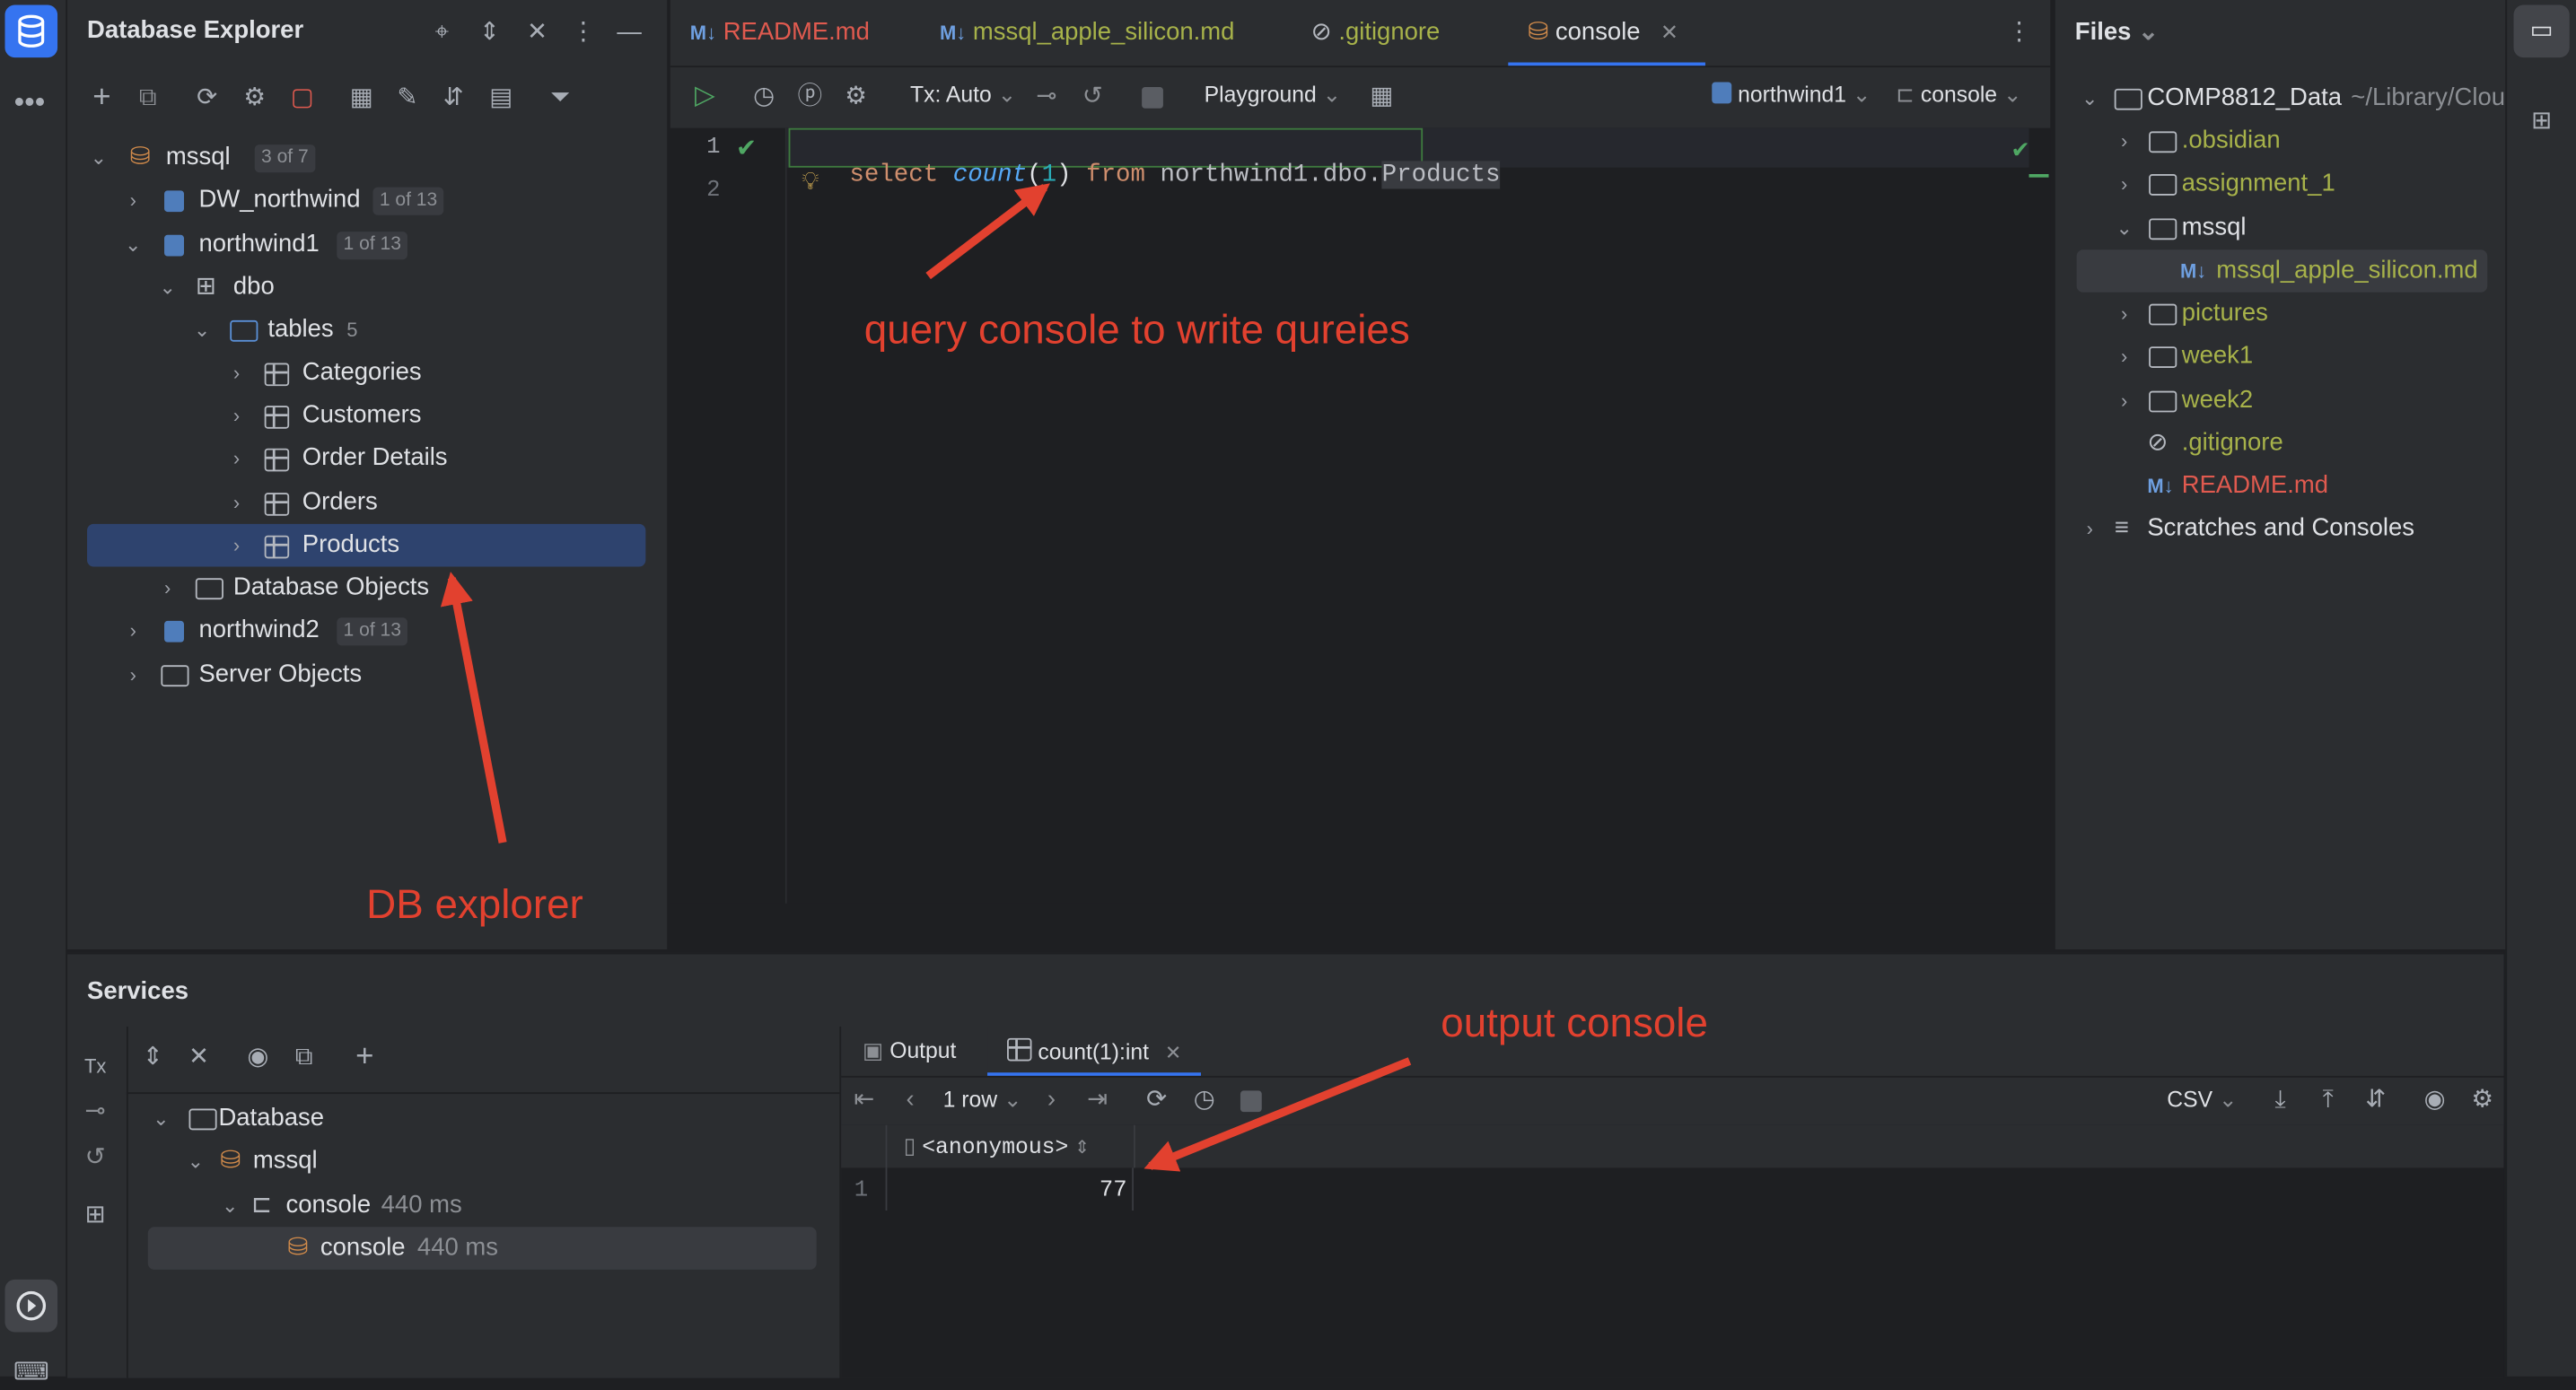 The width and height of the screenshot is (2576, 1390). Describe the element at coordinates (1574, 1023) in the screenshot. I see `annotation-output-console: output console` at that location.